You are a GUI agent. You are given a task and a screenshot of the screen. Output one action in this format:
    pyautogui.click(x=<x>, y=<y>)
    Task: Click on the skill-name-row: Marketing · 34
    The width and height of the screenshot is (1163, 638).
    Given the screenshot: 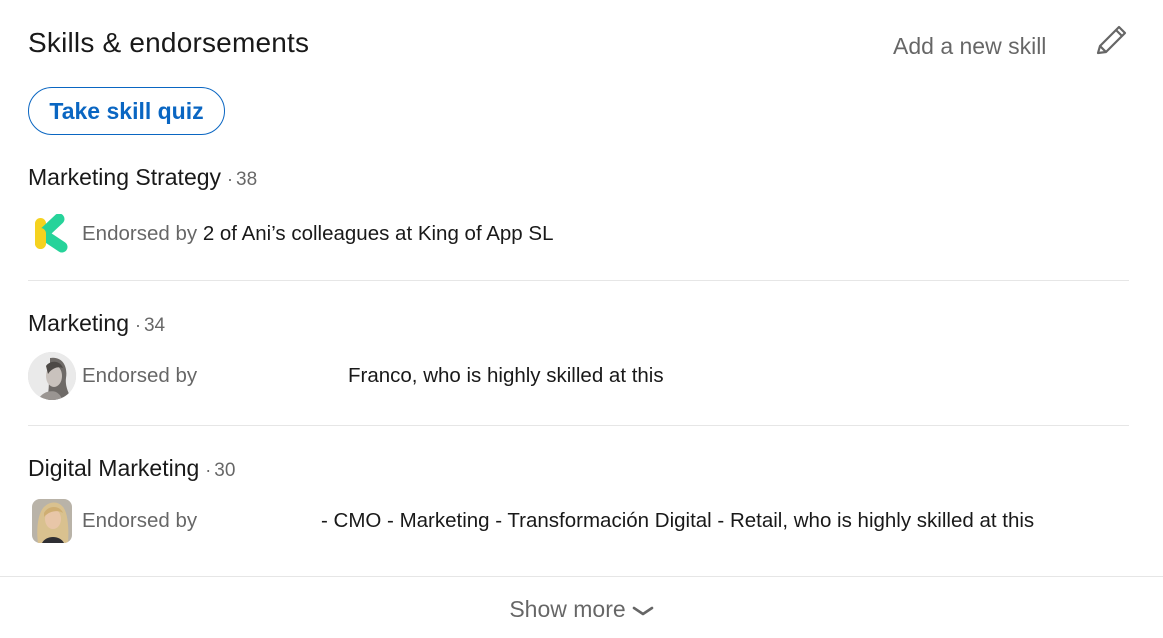 What is the action you would take?
    pyautogui.click(x=96, y=323)
    